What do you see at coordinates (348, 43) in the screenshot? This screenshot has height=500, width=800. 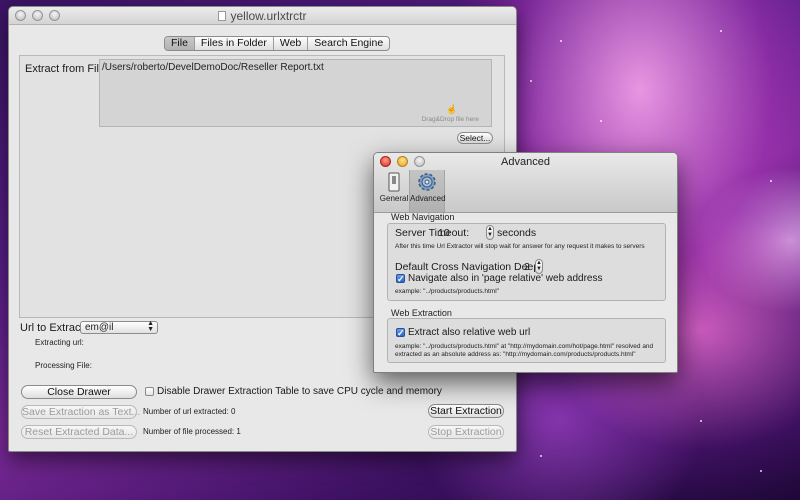 I see `tab-search-engine: Search Engine` at bounding box center [348, 43].